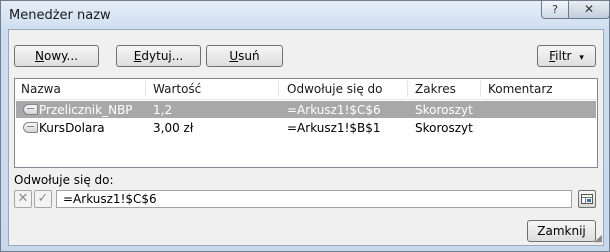  I want to click on delete-button: Usuń, so click(244, 56).